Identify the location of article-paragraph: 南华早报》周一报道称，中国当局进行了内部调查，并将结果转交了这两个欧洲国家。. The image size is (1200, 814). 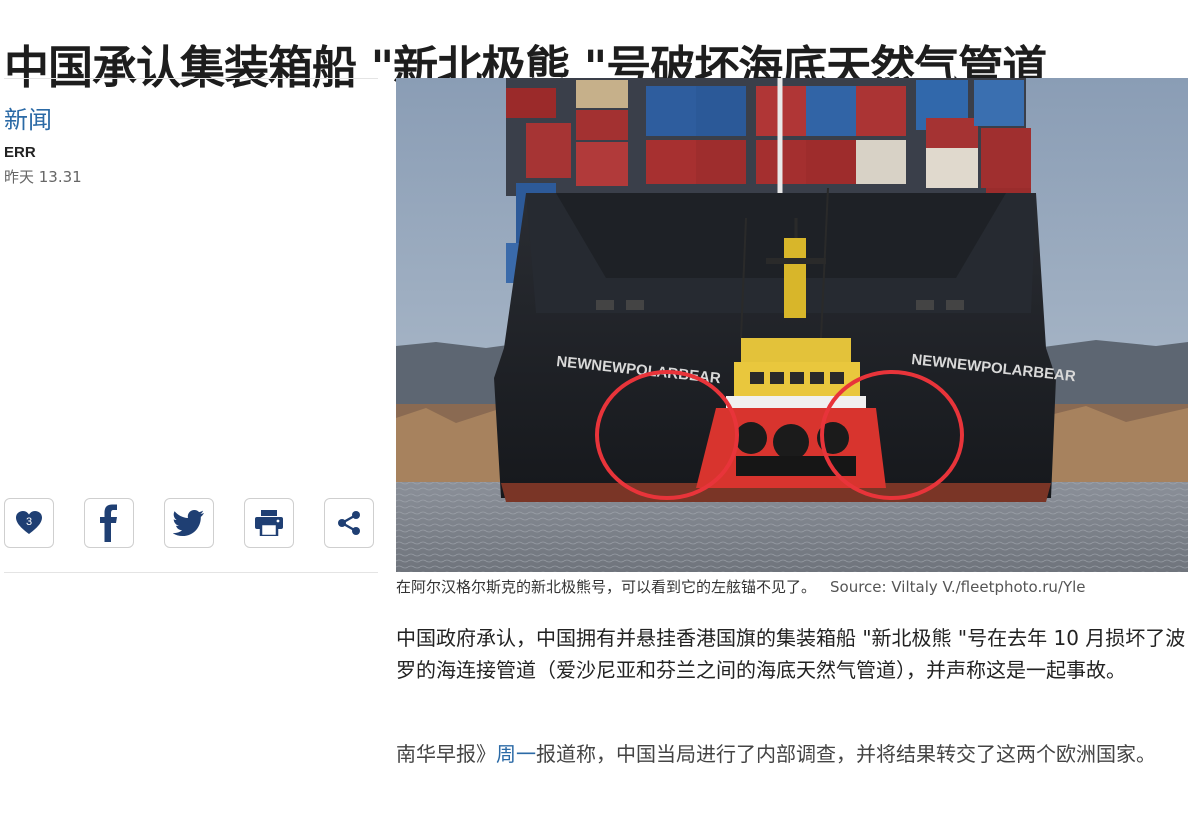
(796, 754).